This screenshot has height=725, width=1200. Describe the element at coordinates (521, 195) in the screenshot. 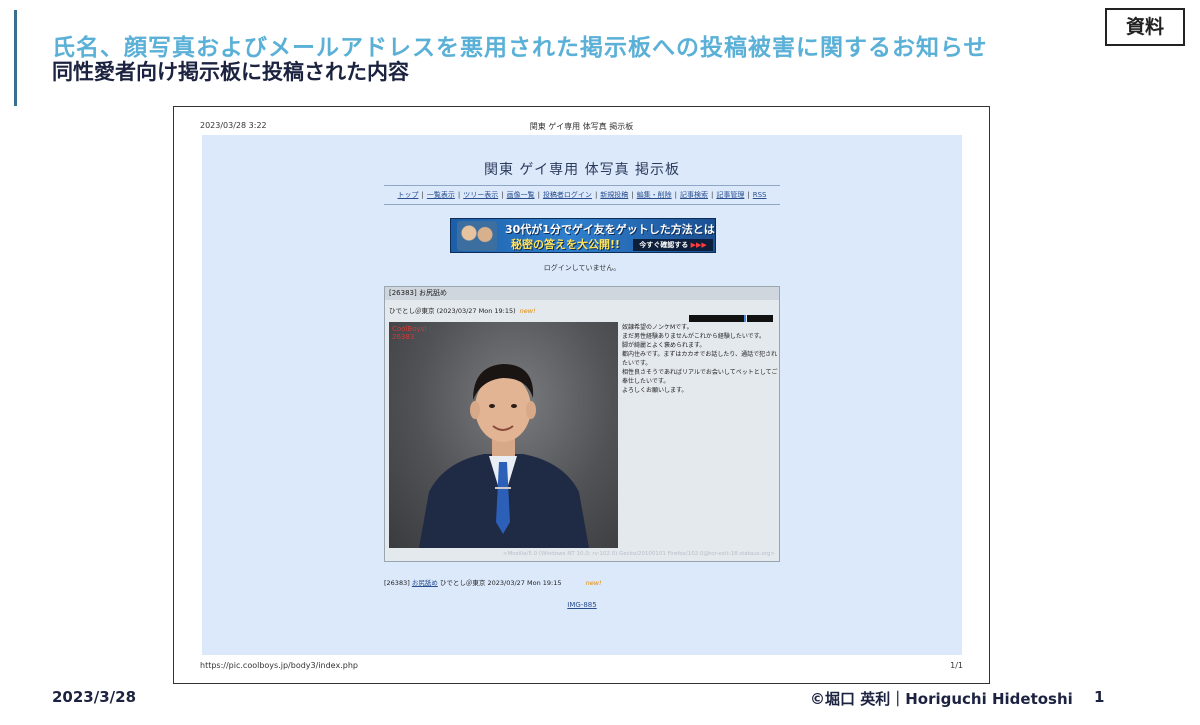

I see `nav-link-images: 画像一覧` at that location.